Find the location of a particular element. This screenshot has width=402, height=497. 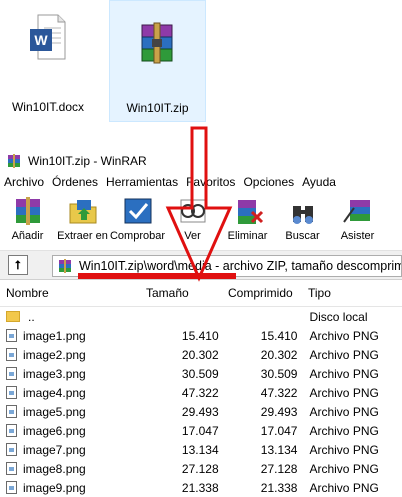

file-name: image8.png is located at coordinates (54, 468).